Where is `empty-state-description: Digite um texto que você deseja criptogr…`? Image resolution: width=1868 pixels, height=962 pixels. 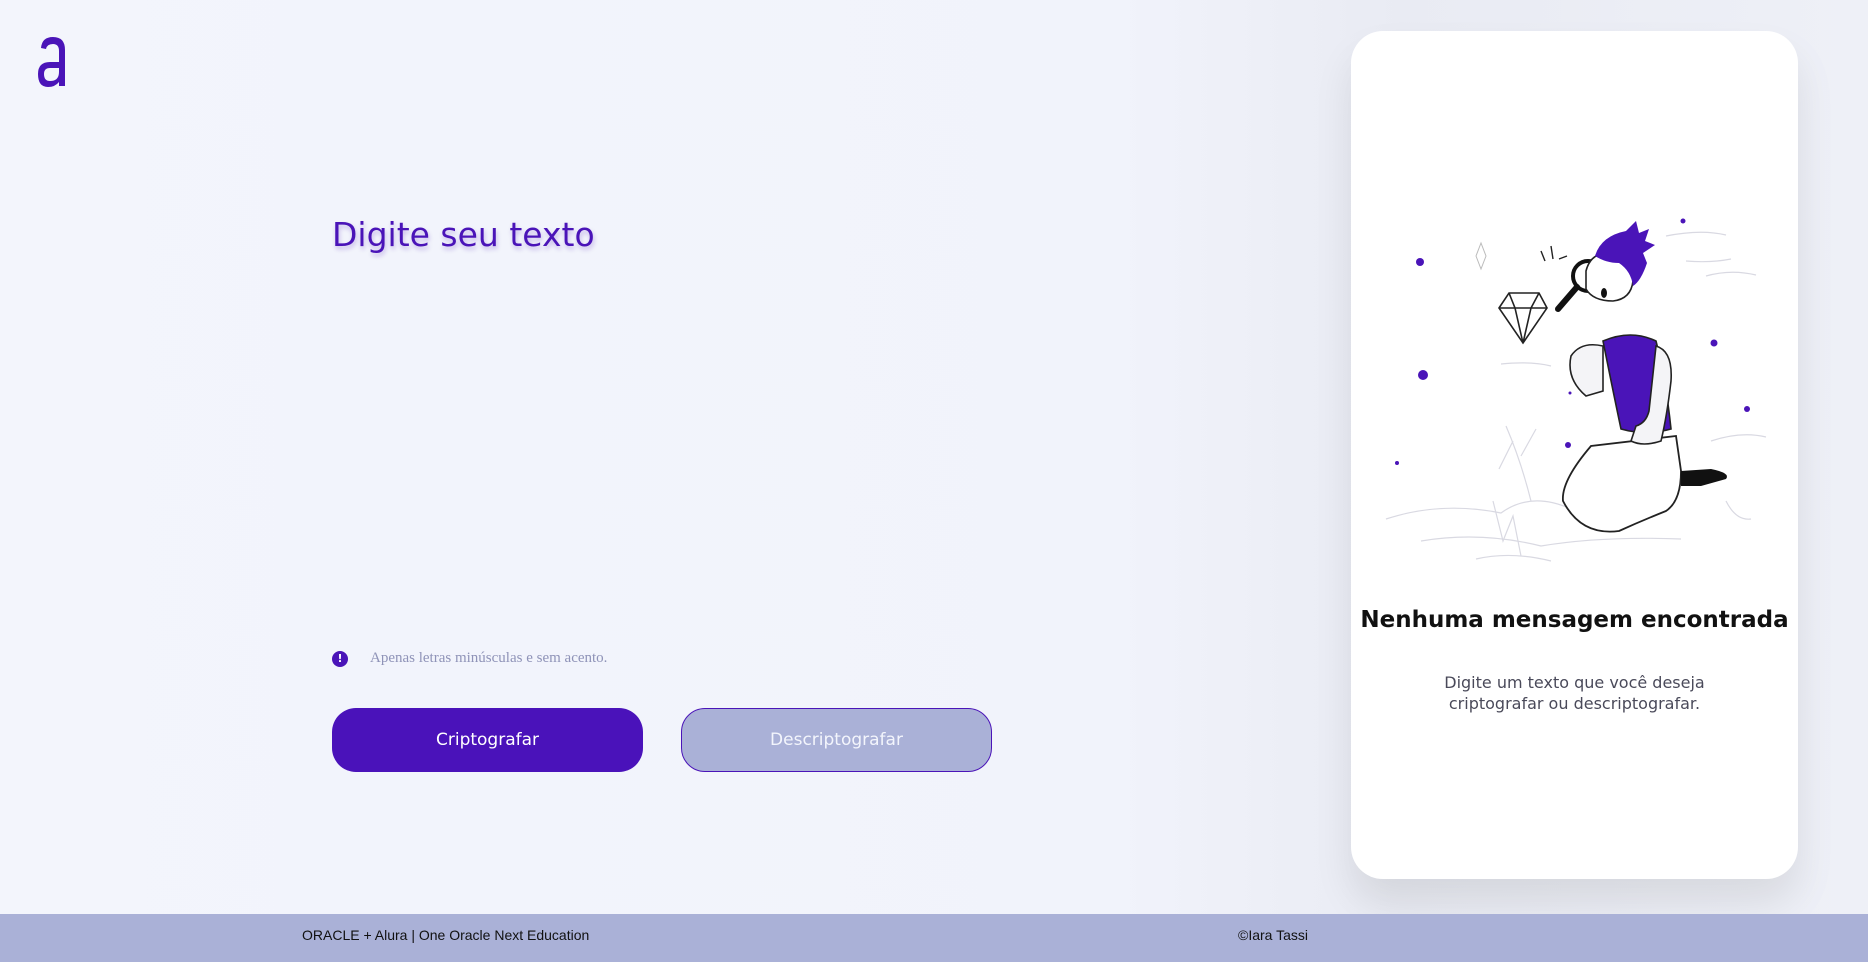
empty-state-description: Digite um texto que você deseja criptogr… is located at coordinates (1574, 693).